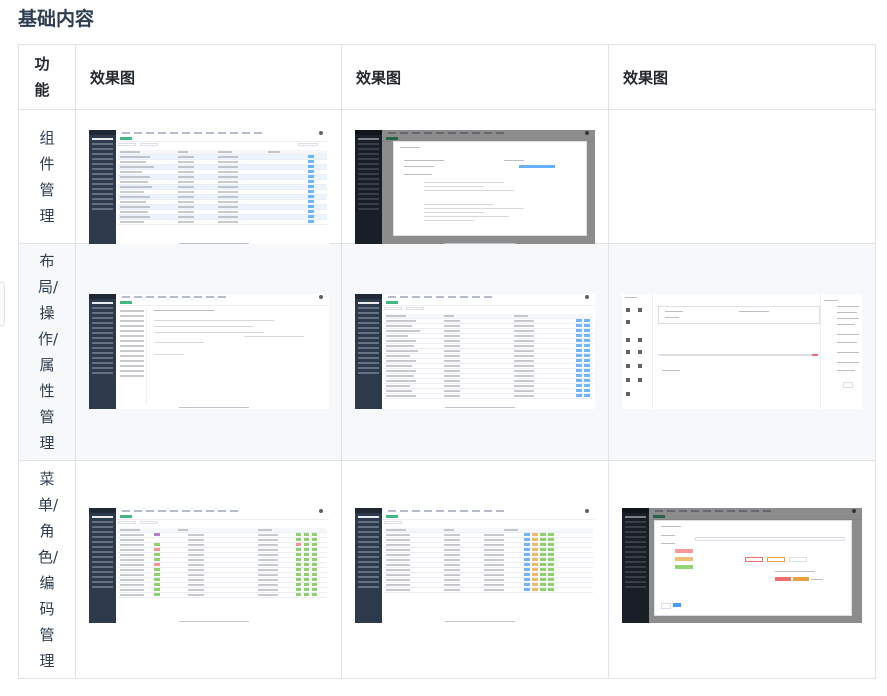 Image resolution: width=887 pixels, height=696 pixels. What do you see at coordinates (56, 19) in the screenshot?
I see `section-heading: 基础内容` at bounding box center [56, 19].